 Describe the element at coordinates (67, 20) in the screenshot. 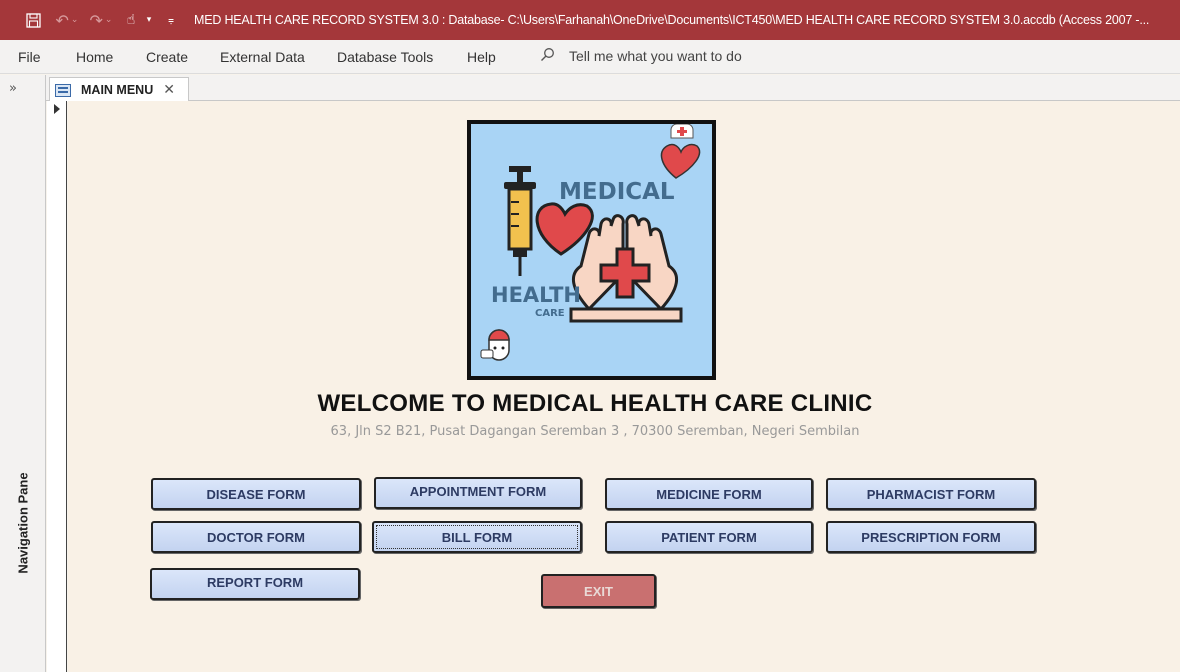

I see `undo-icon: ↶ ⌄` at that location.